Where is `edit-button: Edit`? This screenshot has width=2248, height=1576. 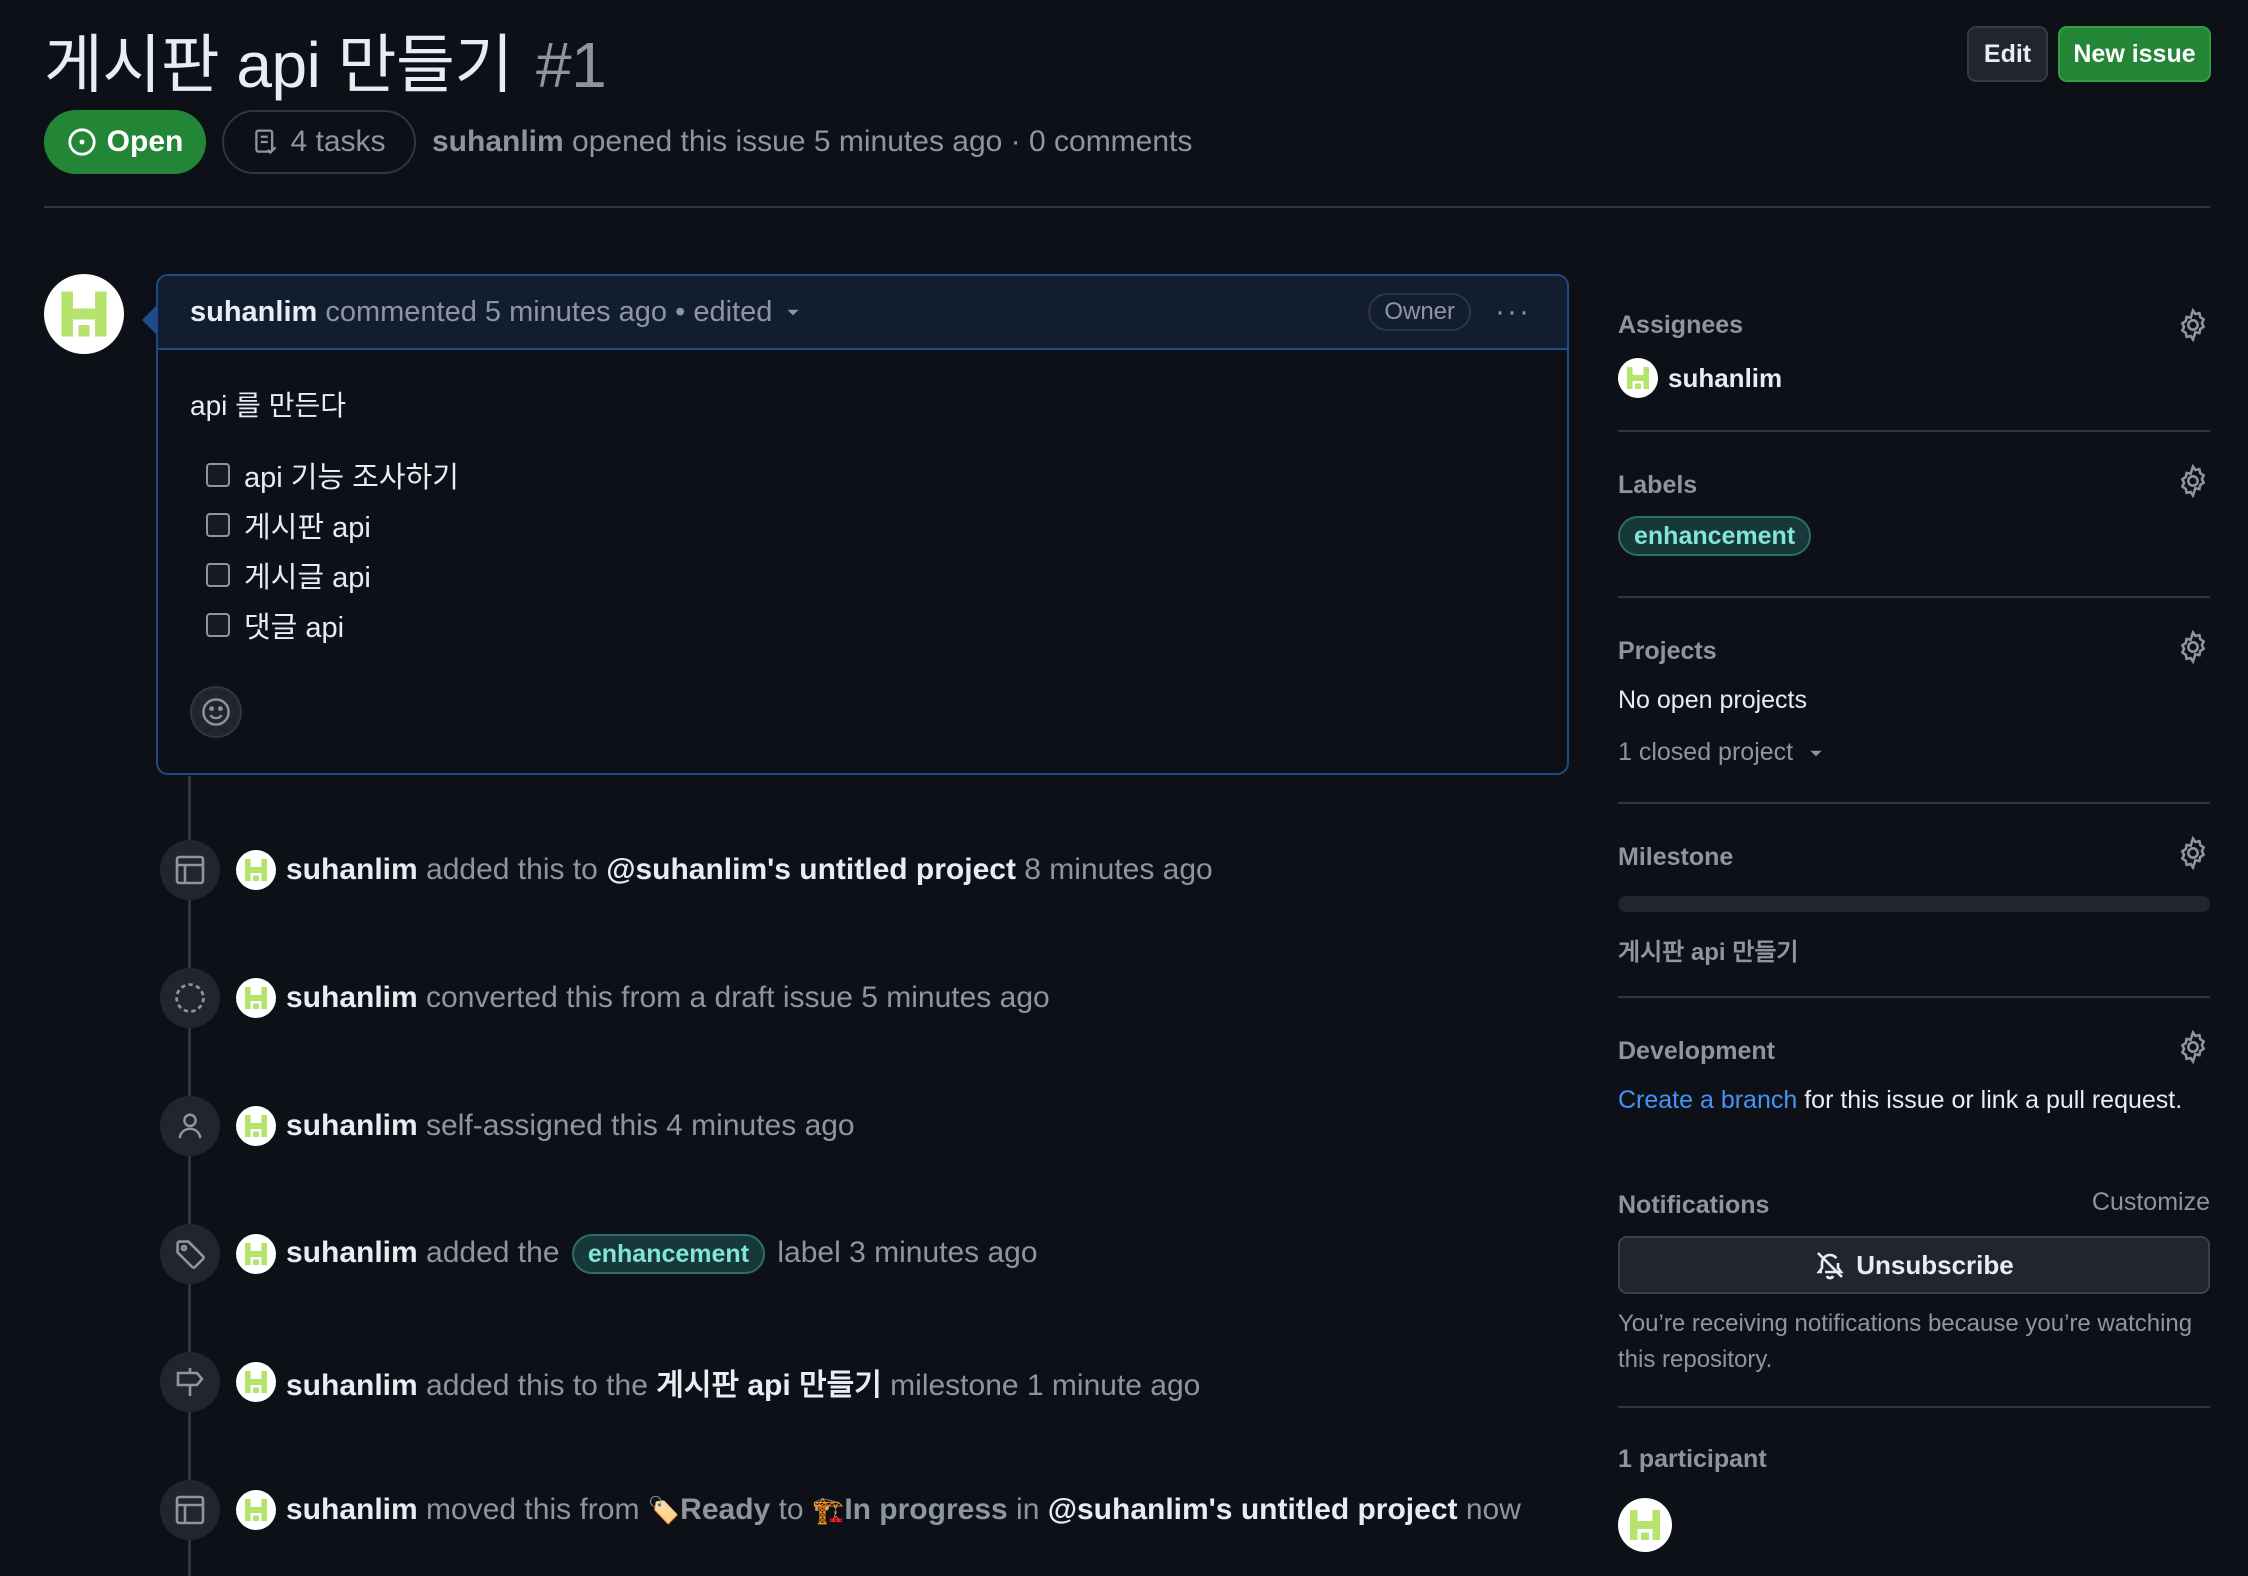
edit-button: Edit is located at coordinates (2007, 54).